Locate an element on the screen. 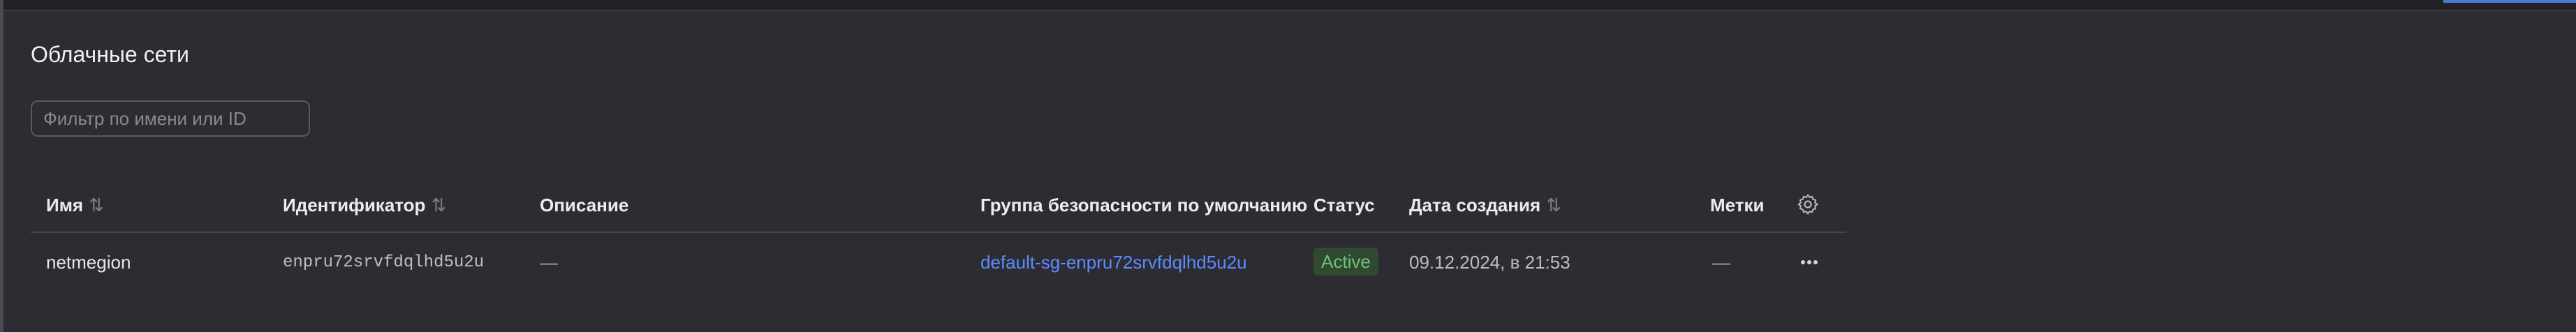 The height and width of the screenshot is (332, 2576). column-header-security-group: Группа безопасности по умолчанию is located at coordinates (1143, 205).